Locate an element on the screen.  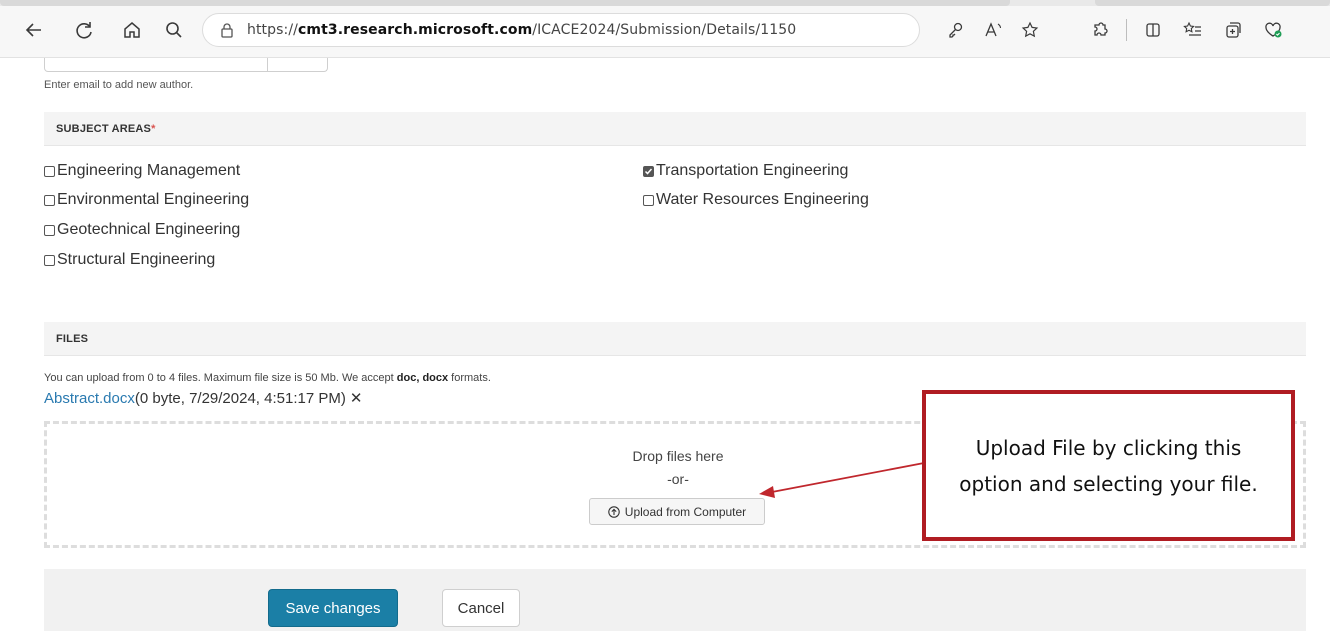
subject-area-transportation-engineering: Transportation Engineering is located at coordinates (745, 171).